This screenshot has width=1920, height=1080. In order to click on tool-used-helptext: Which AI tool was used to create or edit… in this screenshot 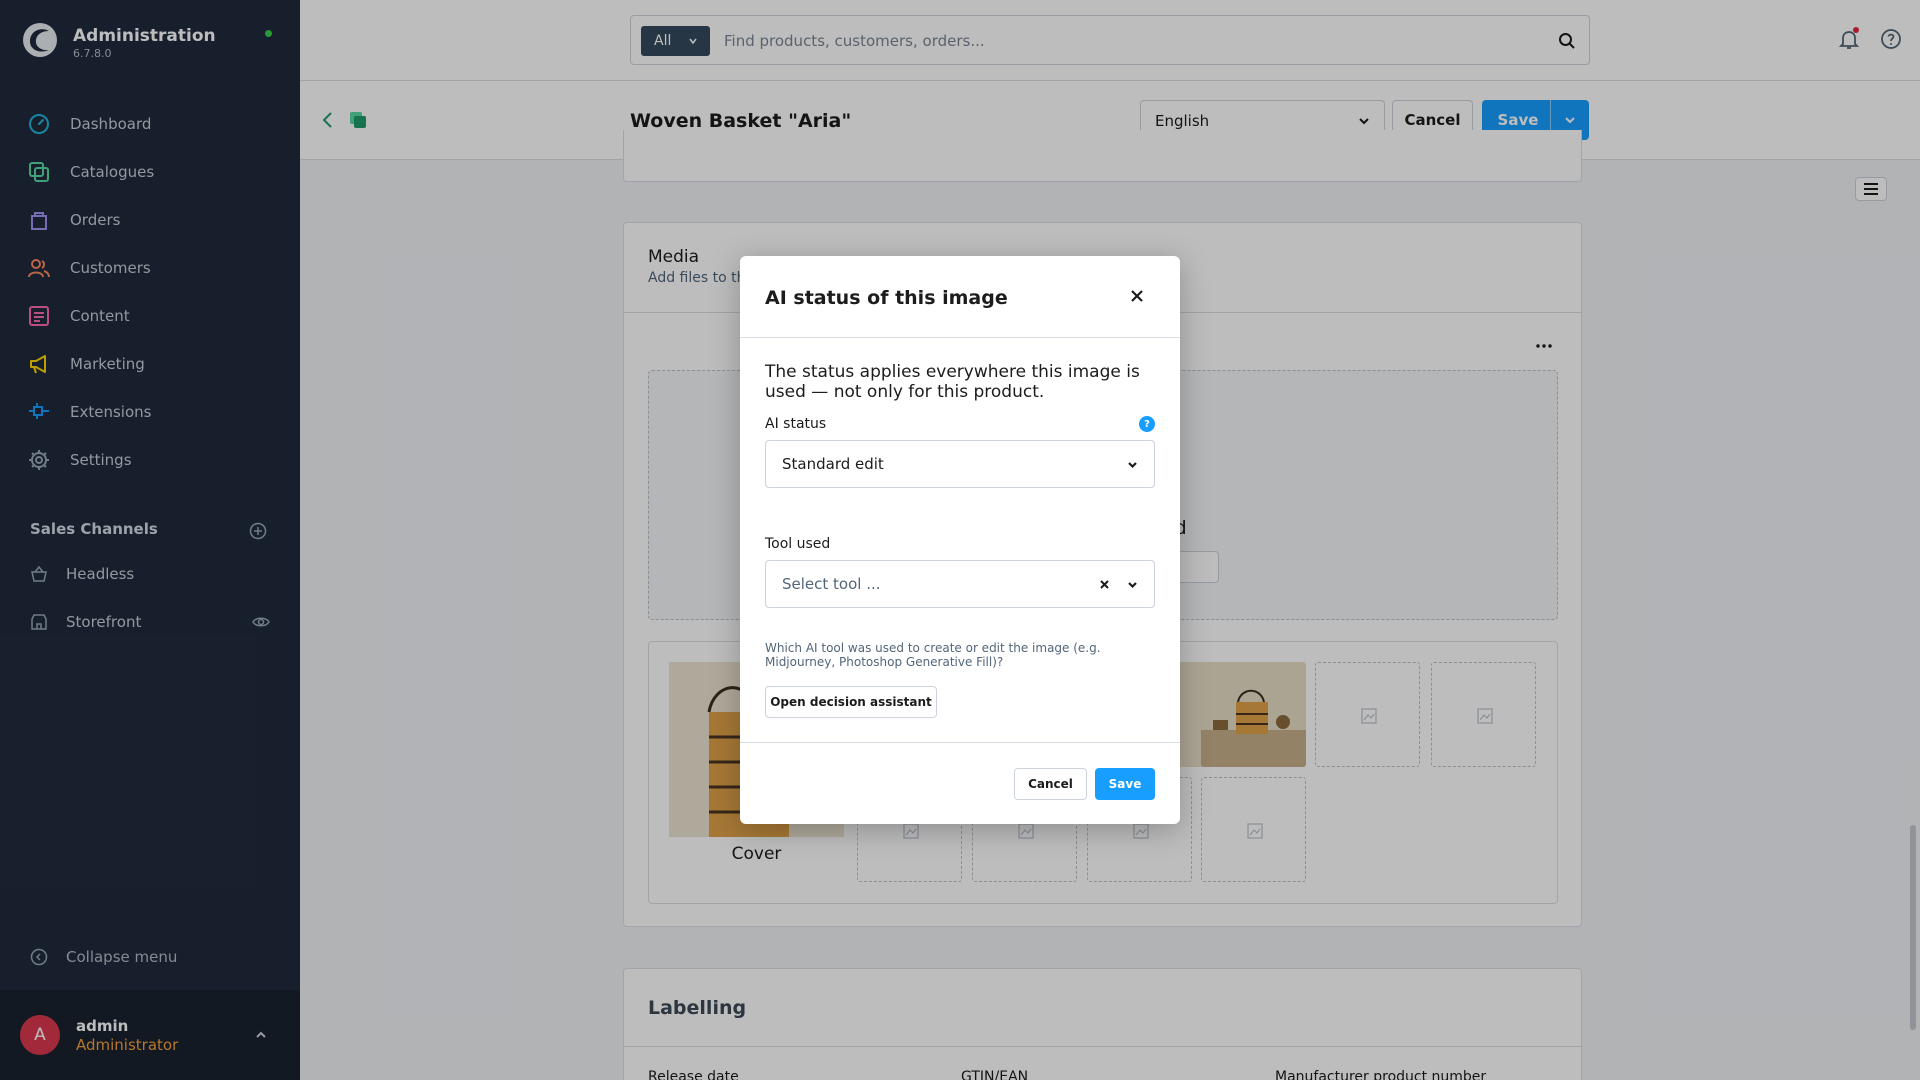, I will do `click(933, 655)`.